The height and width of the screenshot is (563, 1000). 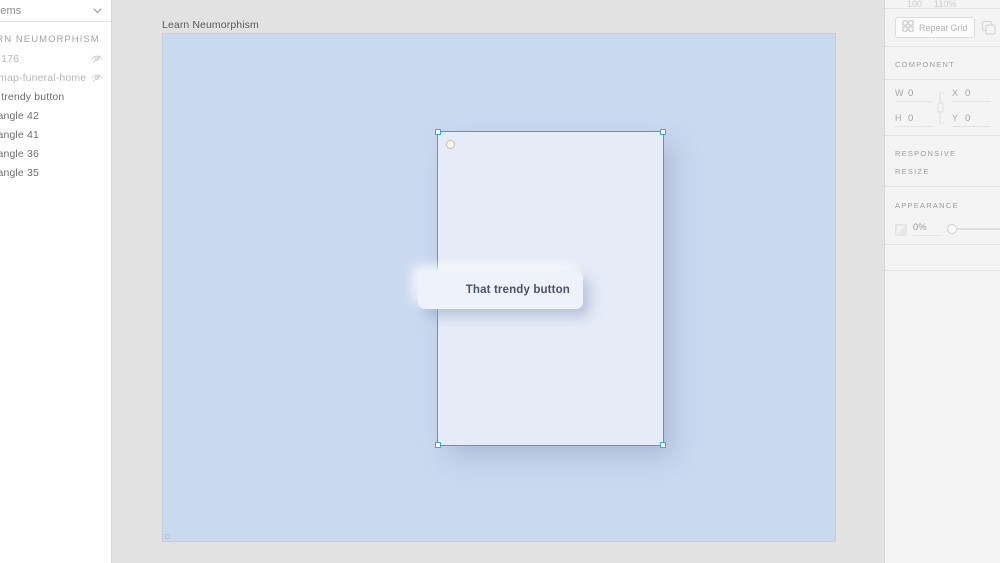 I want to click on component-dimensions-section: W 0 X 0 H 0 Y 0, so click(x=942, y=108).